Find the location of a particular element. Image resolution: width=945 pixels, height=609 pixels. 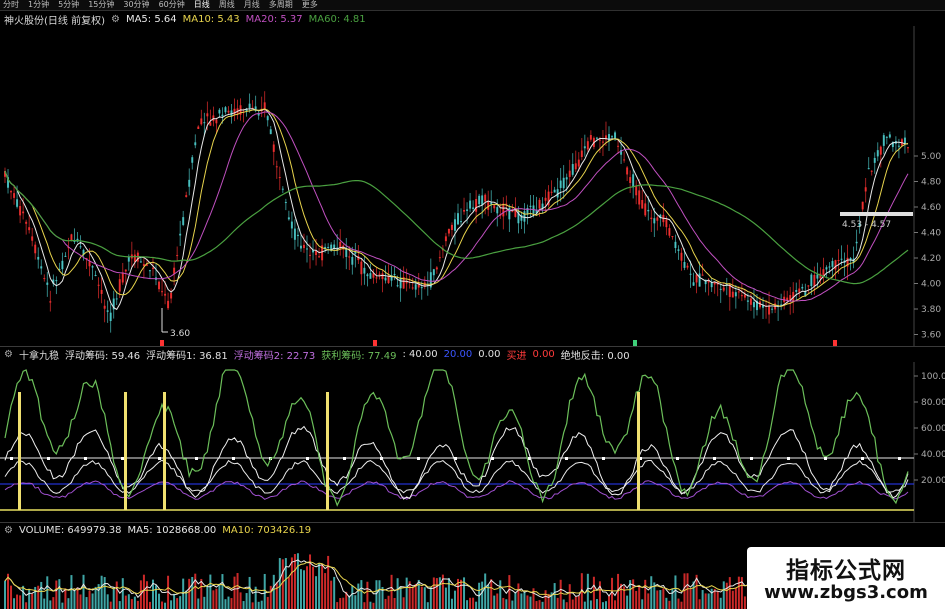

tab-2: 5分钟 is located at coordinates (68, 5).